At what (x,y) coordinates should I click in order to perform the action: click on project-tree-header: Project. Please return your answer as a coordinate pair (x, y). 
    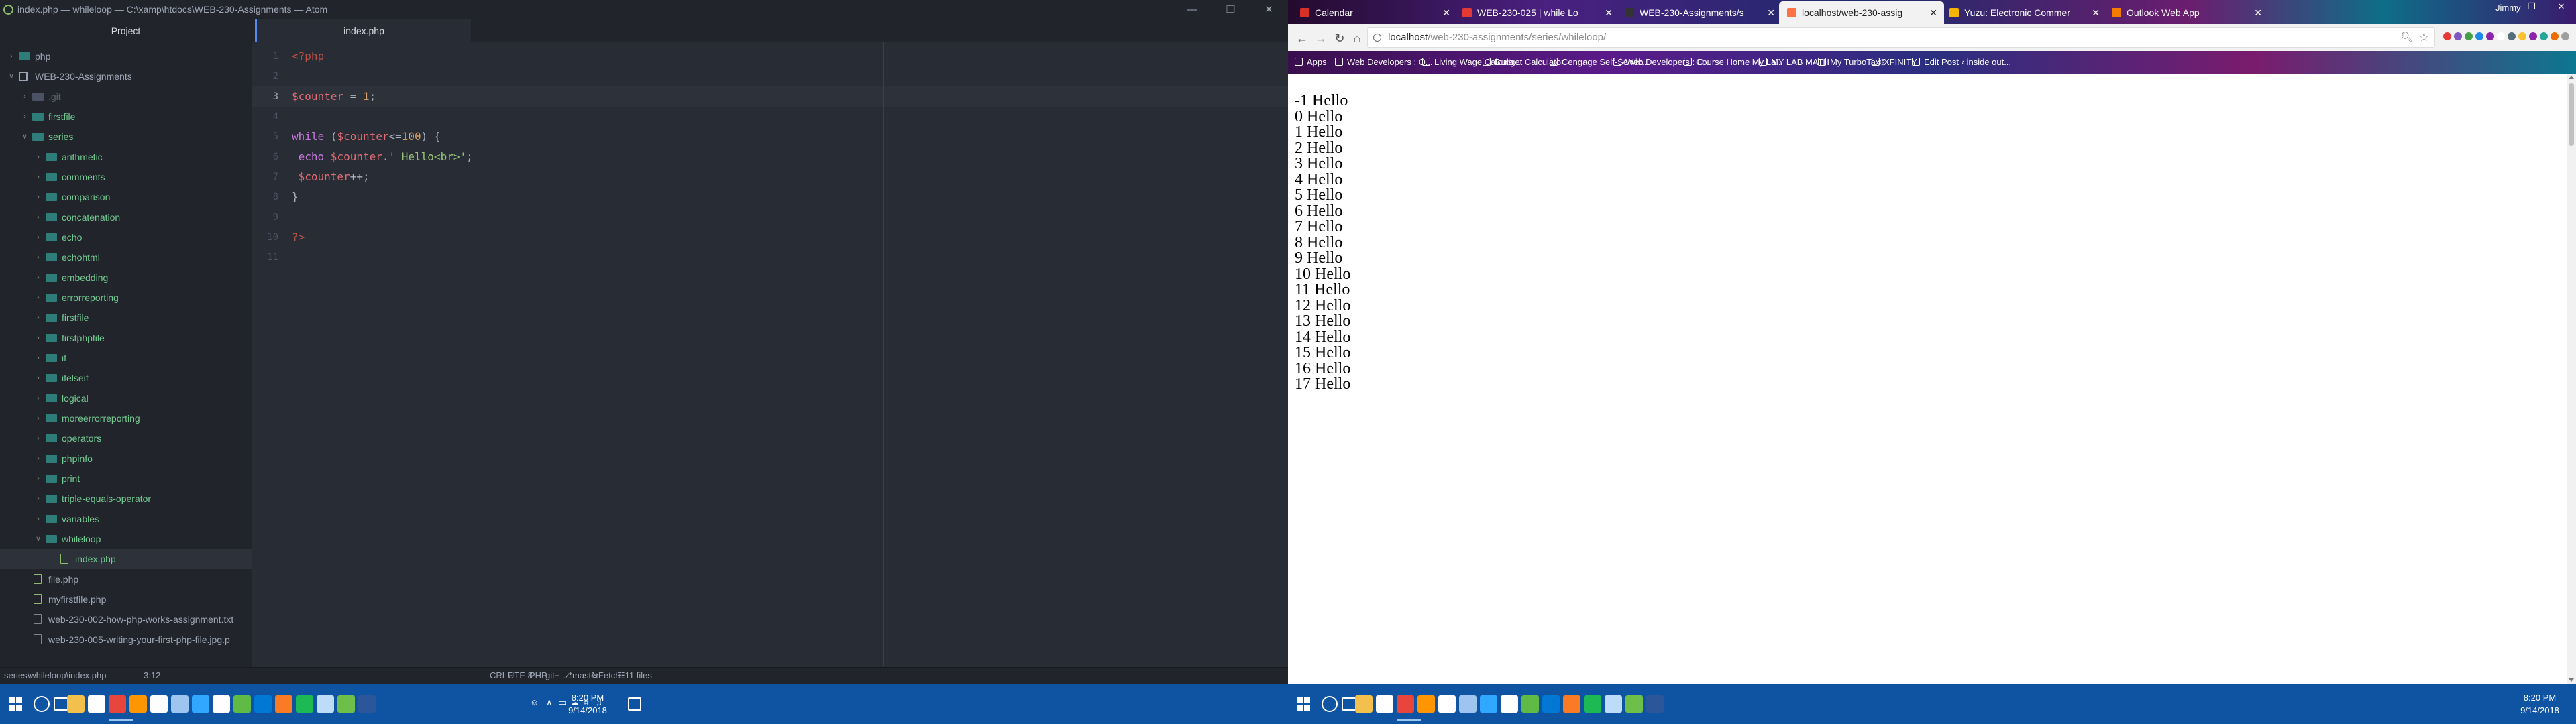
    Looking at the image, I should click on (126, 30).